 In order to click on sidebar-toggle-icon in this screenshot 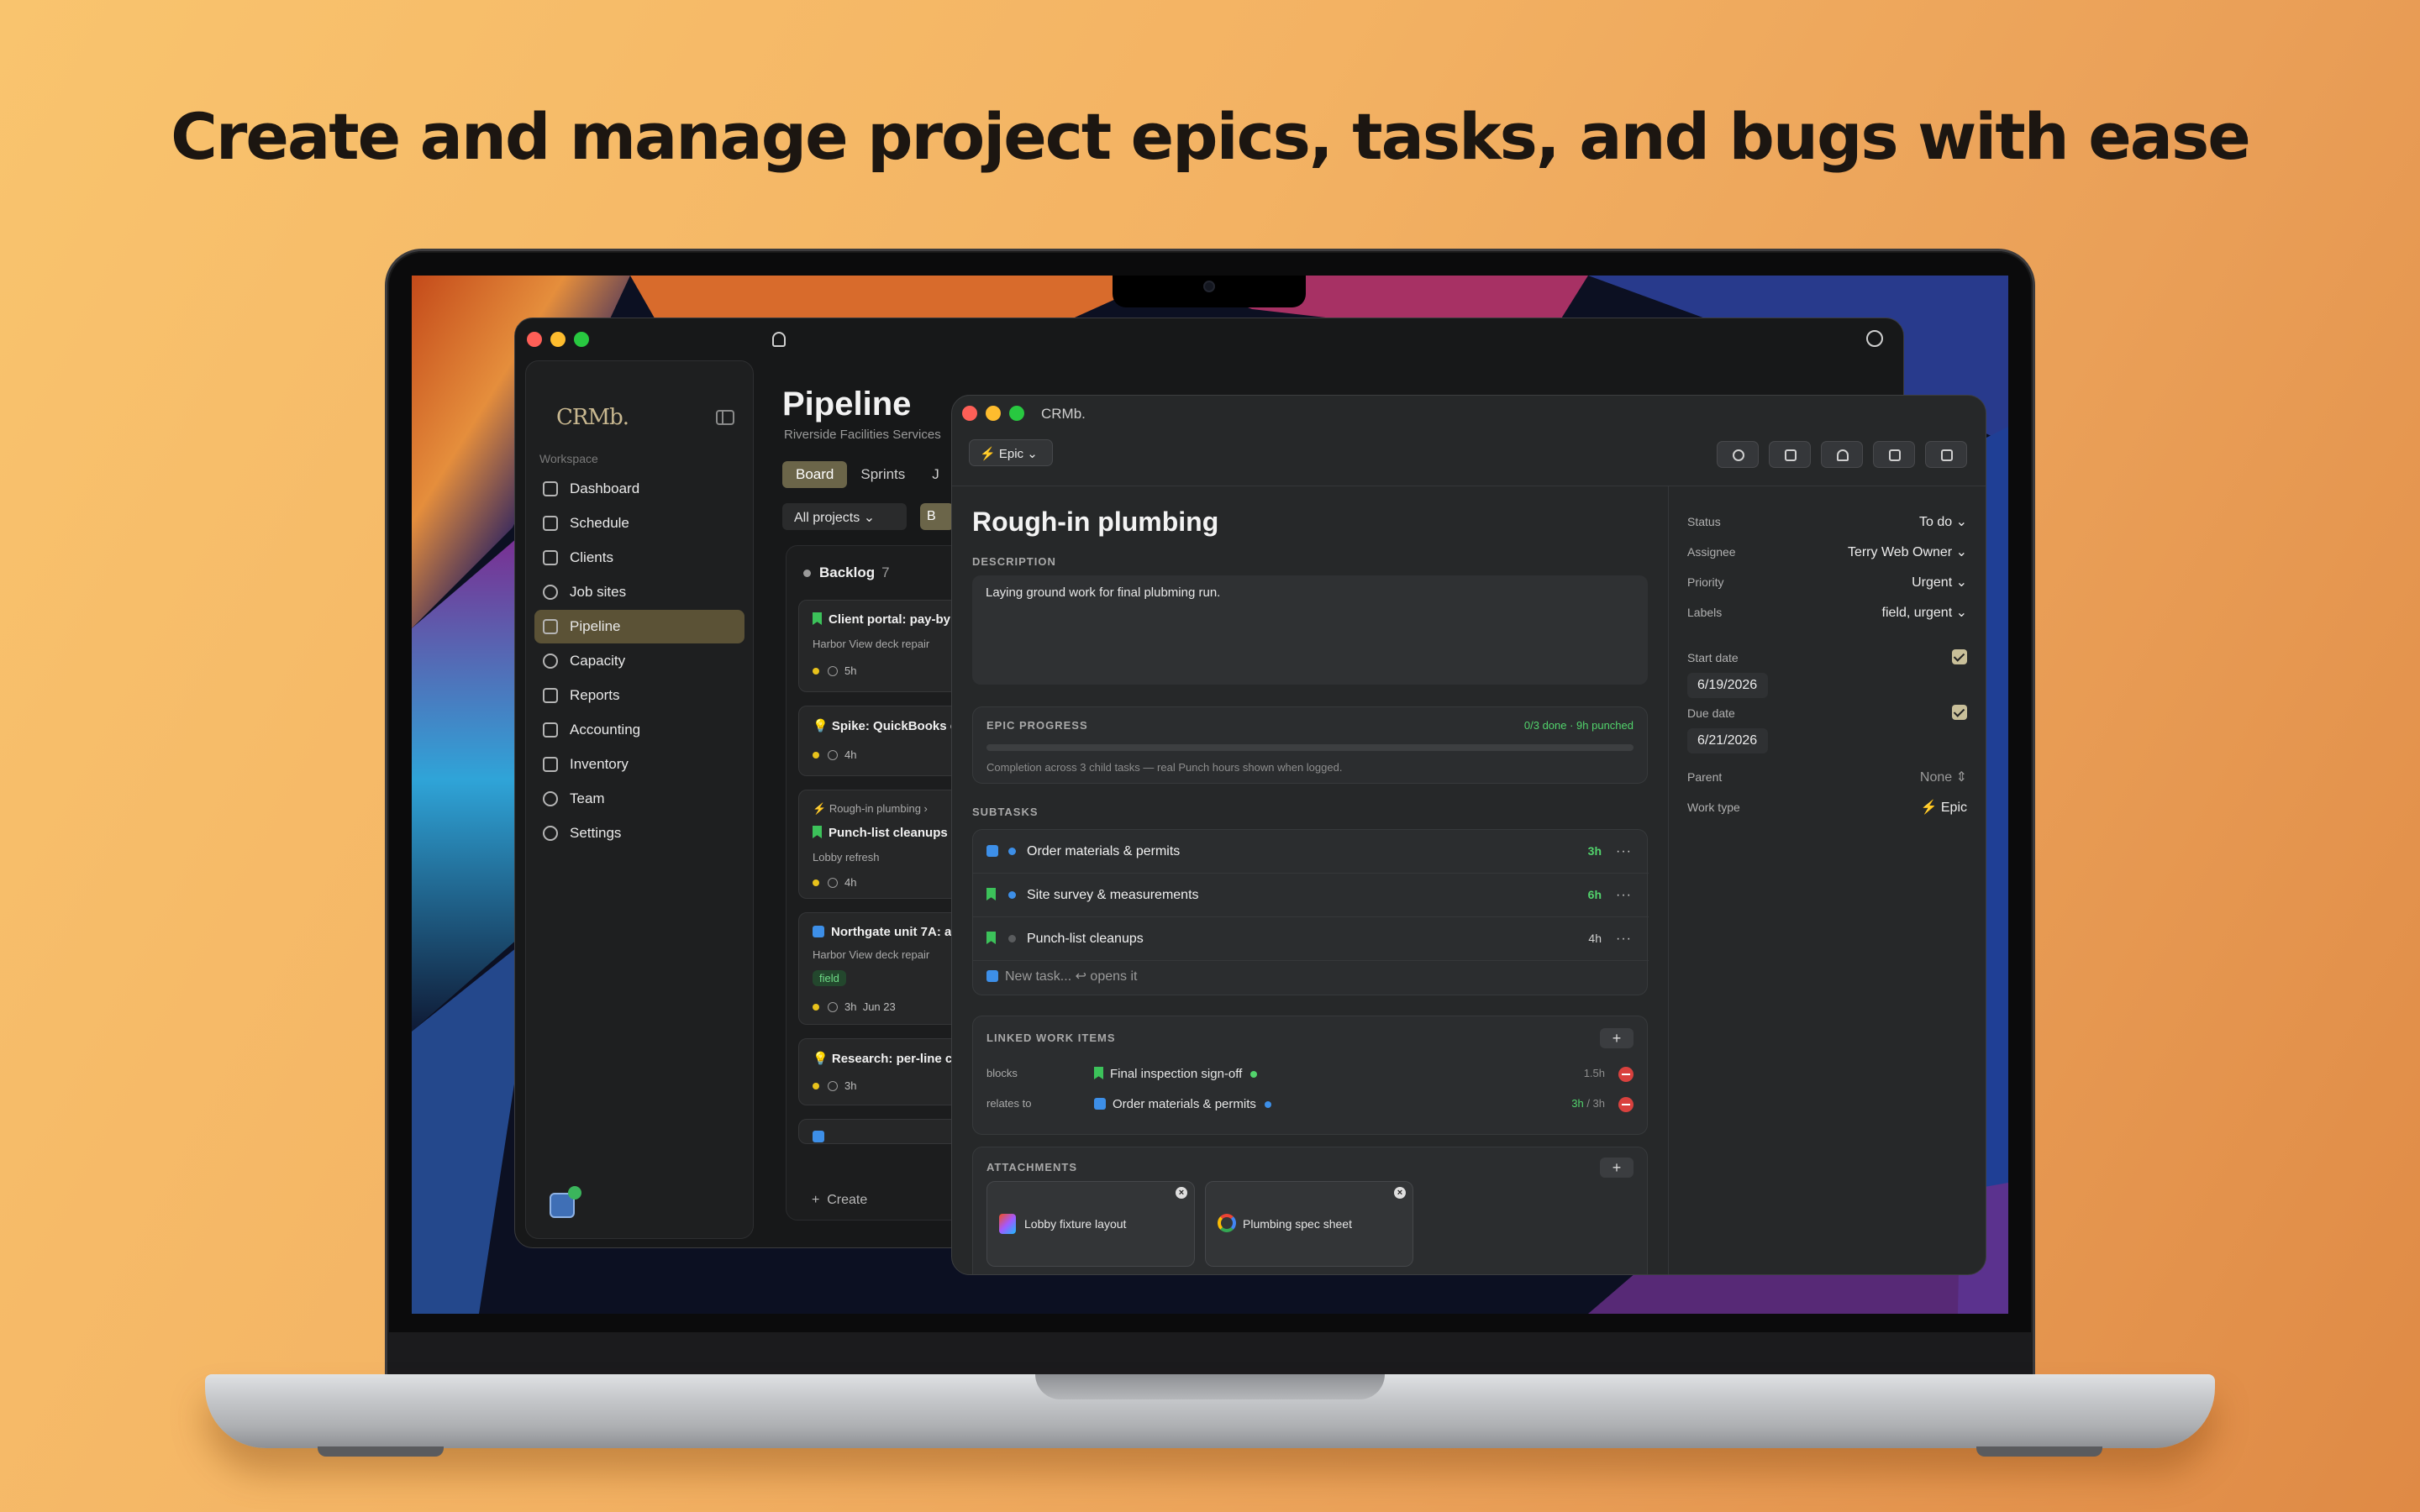, I will do `click(725, 417)`.